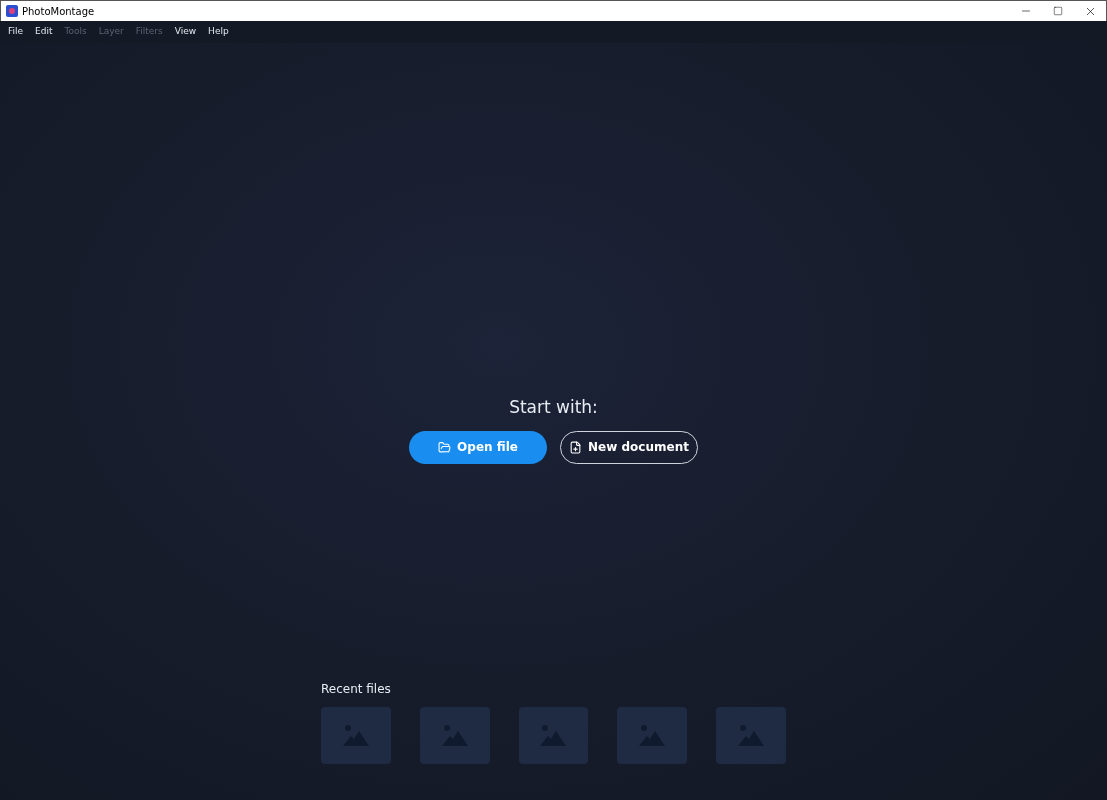 The width and height of the screenshot is (1107, 800). I want to click on file-plus-icon, so click(576, 447).